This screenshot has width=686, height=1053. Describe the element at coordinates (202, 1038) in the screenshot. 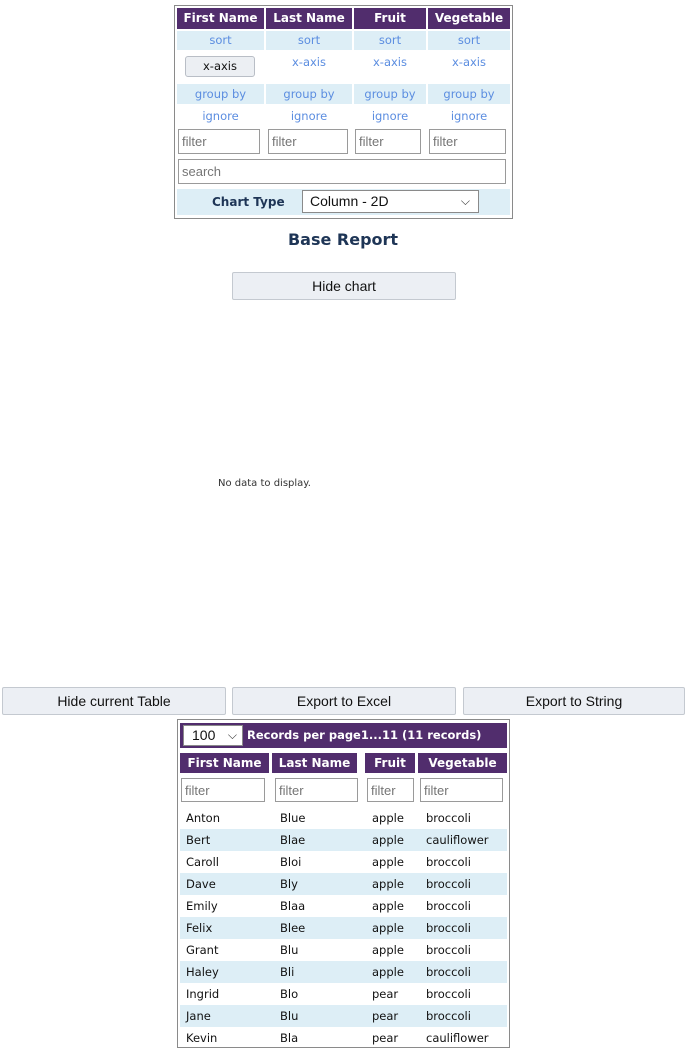

I see `cell-first-name: Kevin` at that location.